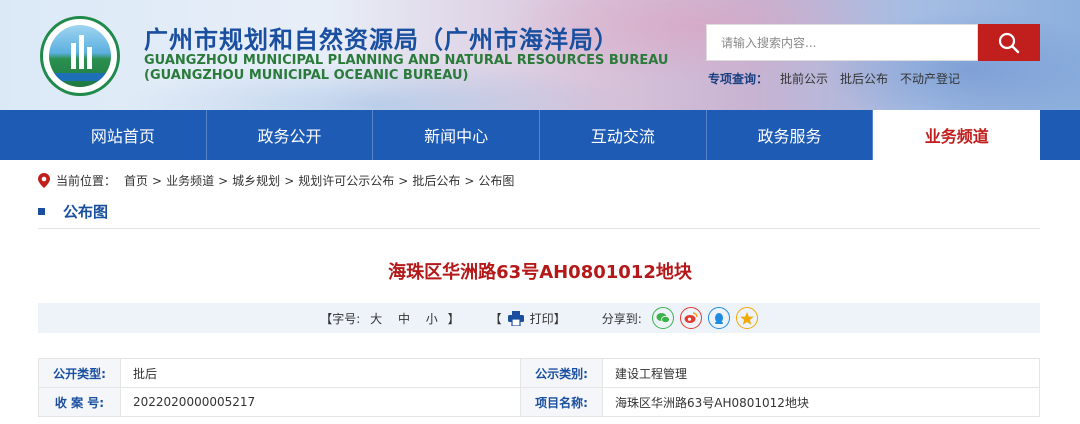 Image resolution: width=1080 pixels, height=424 pixels. I want to click on bureau-logo, so click(80, 56).